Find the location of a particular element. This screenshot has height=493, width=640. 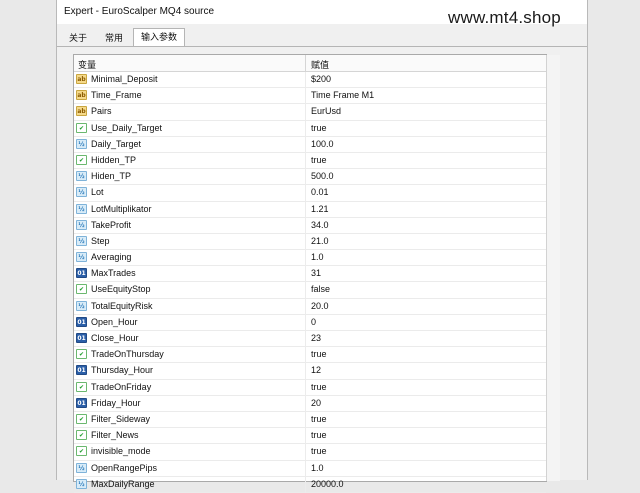

table-row: ½ MaxDailyRange 20000.0 is located at coordinates (310, 484).